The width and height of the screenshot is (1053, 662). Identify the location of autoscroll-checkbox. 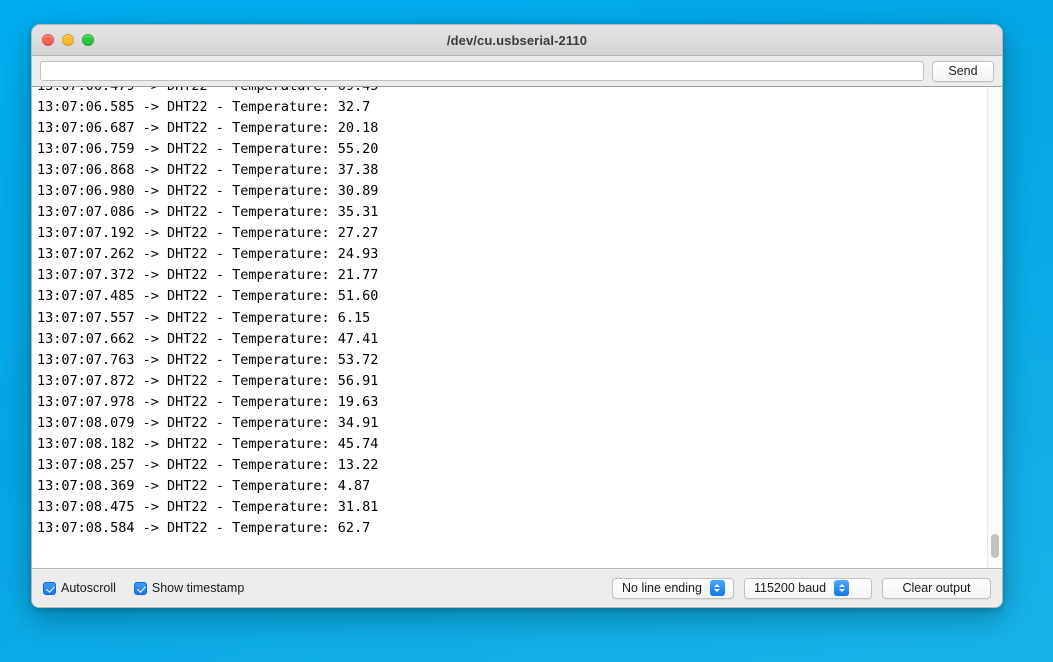
(49, 588).